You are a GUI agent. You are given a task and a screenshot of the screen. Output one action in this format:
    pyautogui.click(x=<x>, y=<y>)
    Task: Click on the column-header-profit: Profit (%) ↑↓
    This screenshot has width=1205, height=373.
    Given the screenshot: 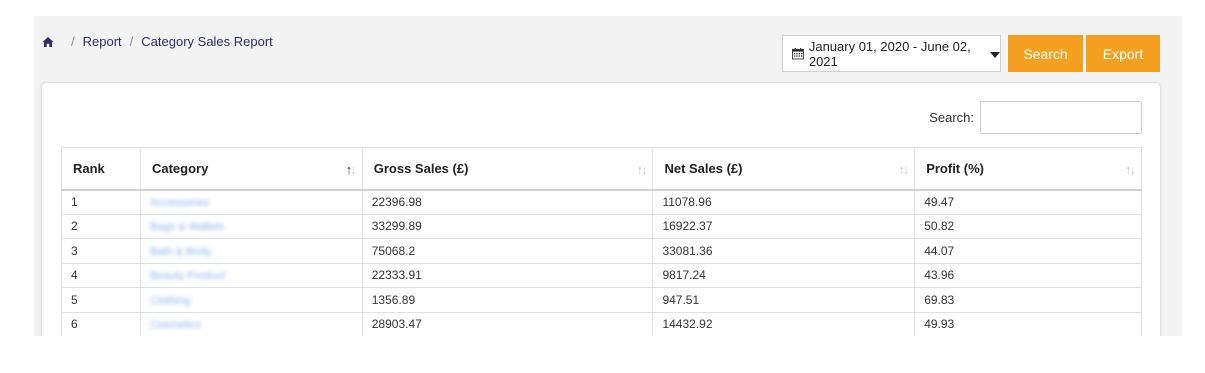 What is the action you would take?
    pyautogui.click(x=1028, y=169)
    